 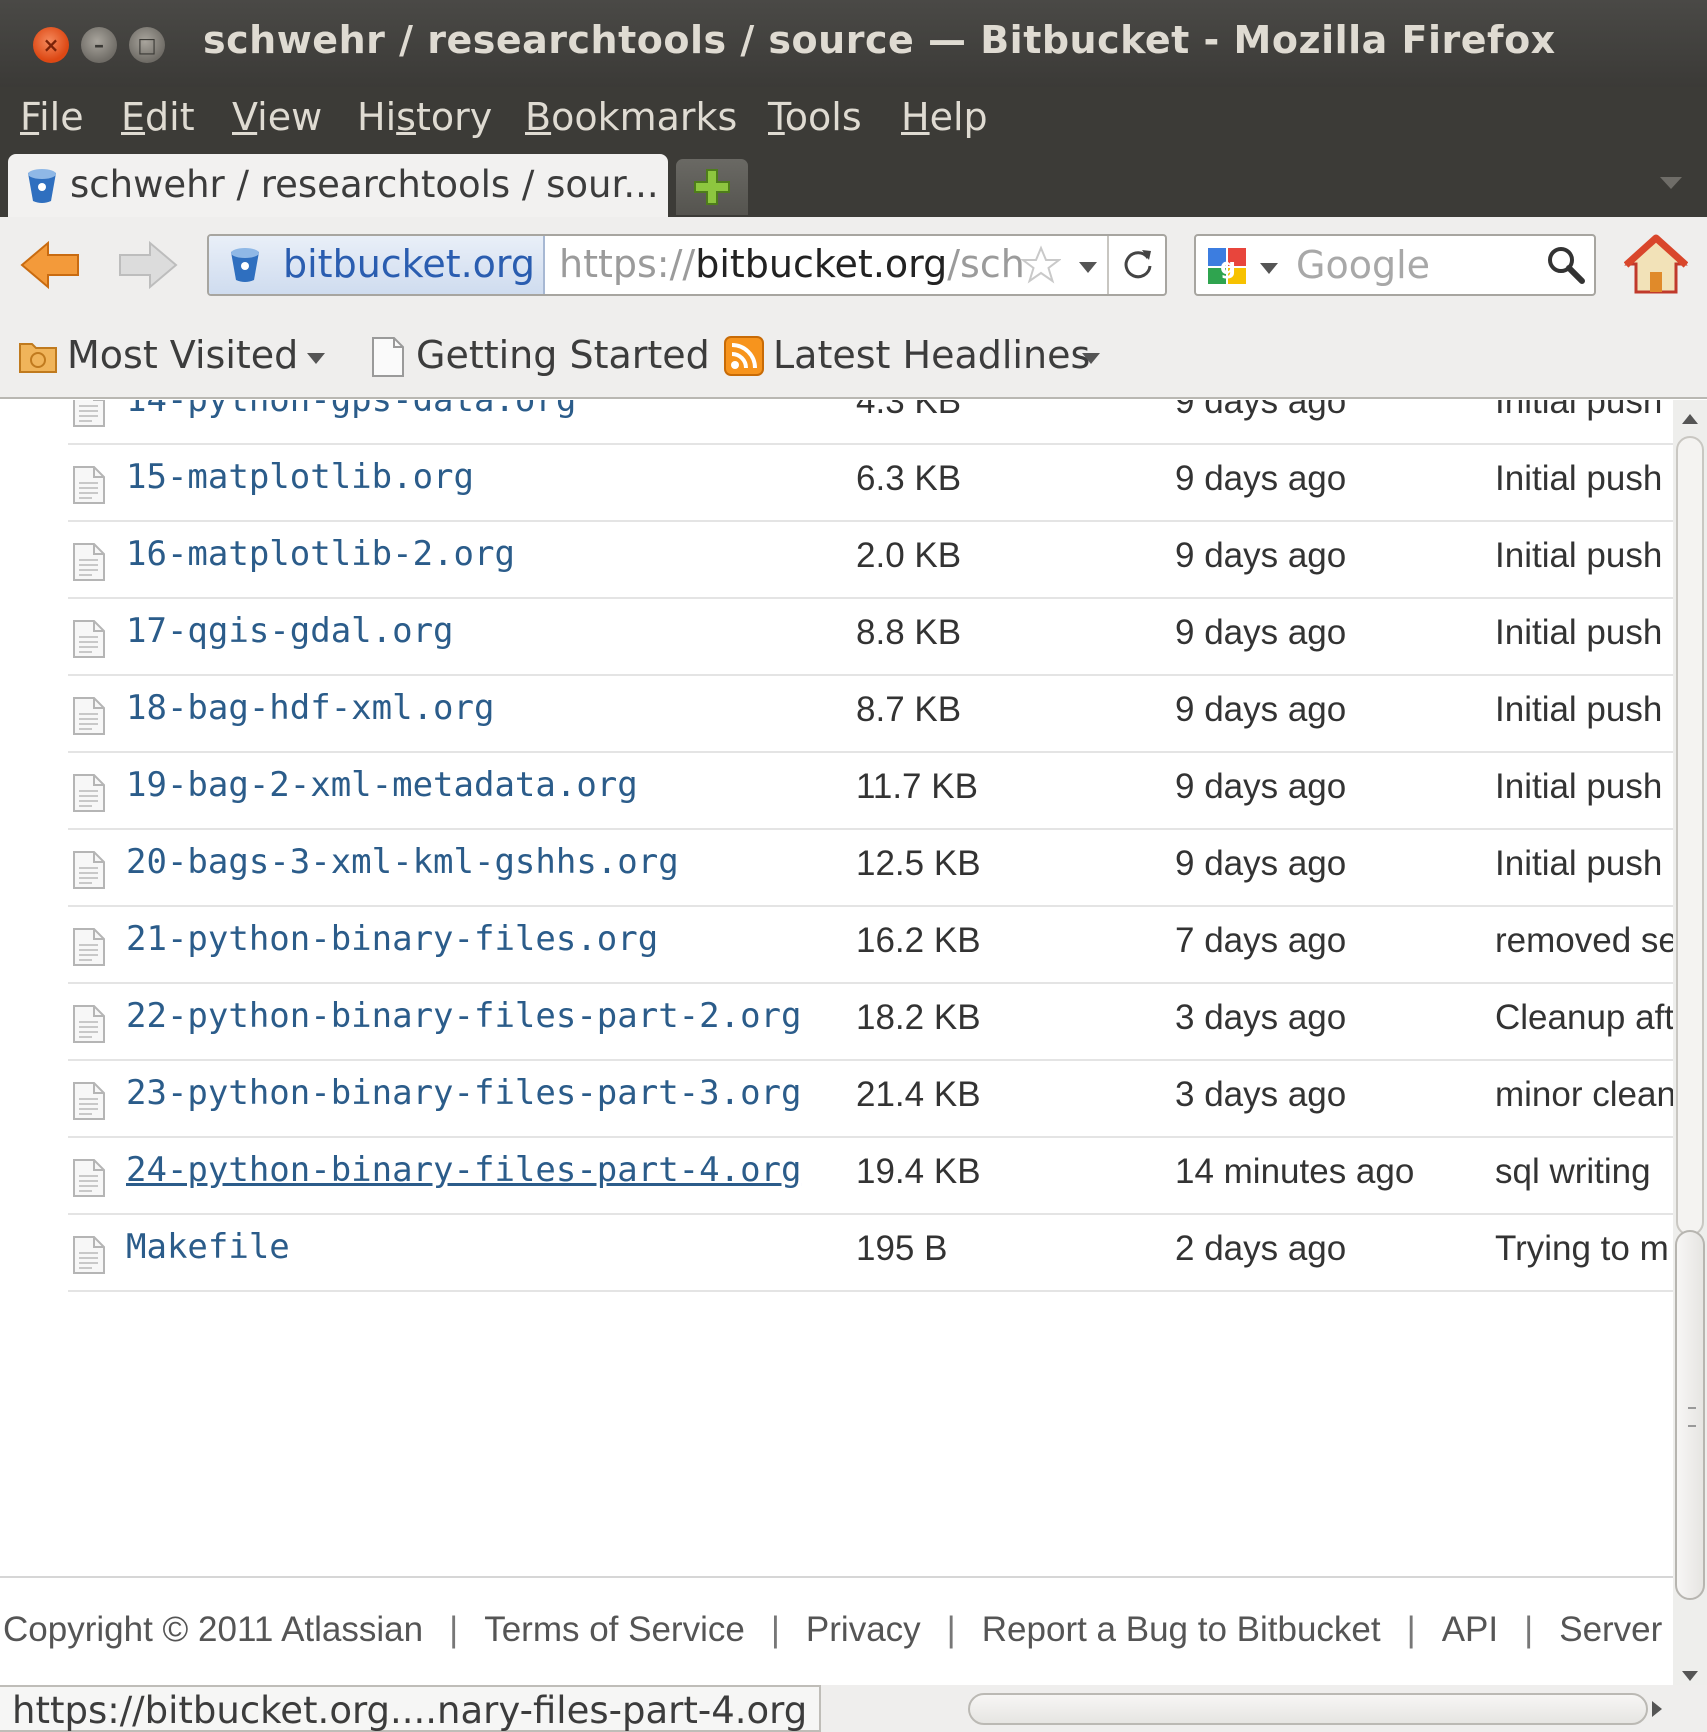 I want to click on scrollbar-track, so click(x=1690, y=836).